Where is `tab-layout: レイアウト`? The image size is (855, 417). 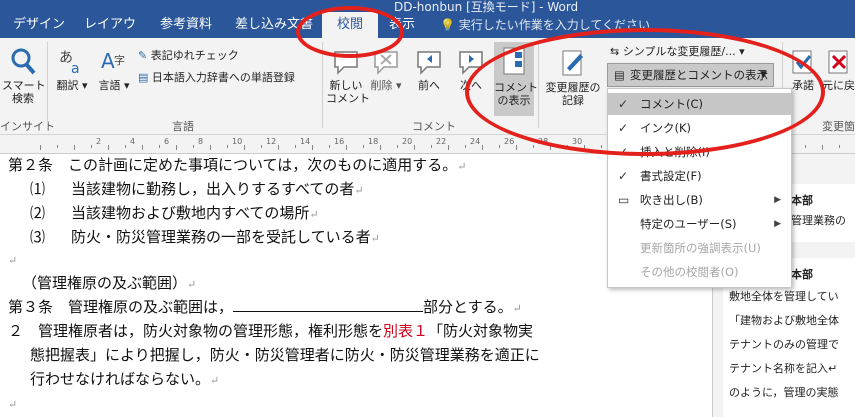
tab-layout: レイアウト is located at coordinates (110, 35).